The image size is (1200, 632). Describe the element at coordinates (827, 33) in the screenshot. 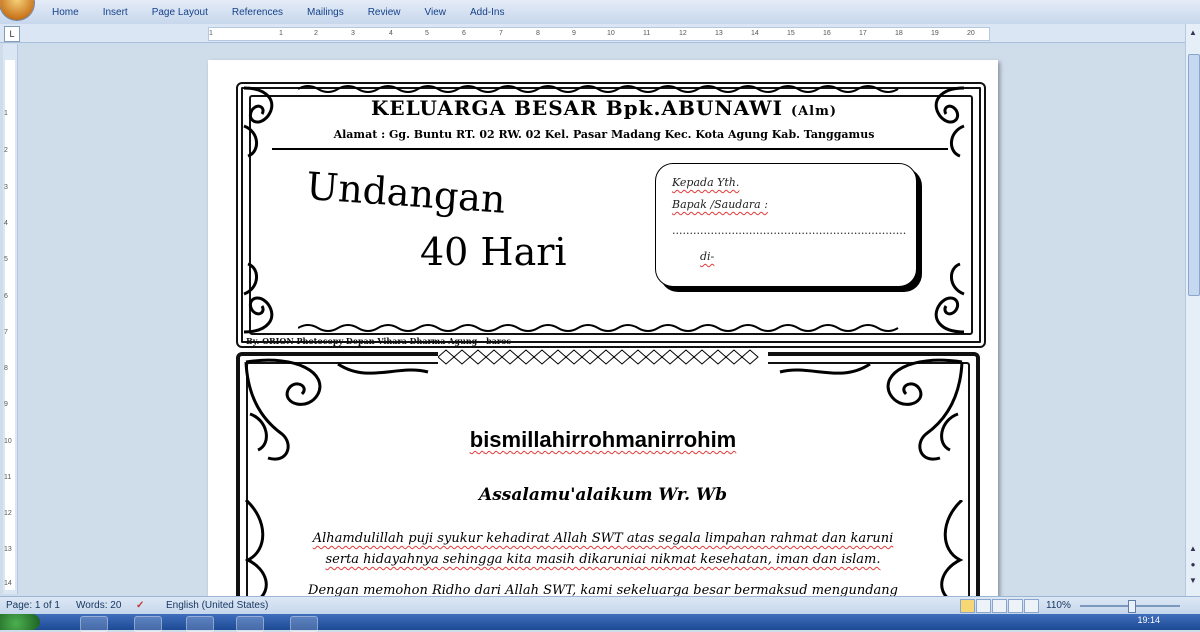

I see `ruler-tick: 16` at that location.